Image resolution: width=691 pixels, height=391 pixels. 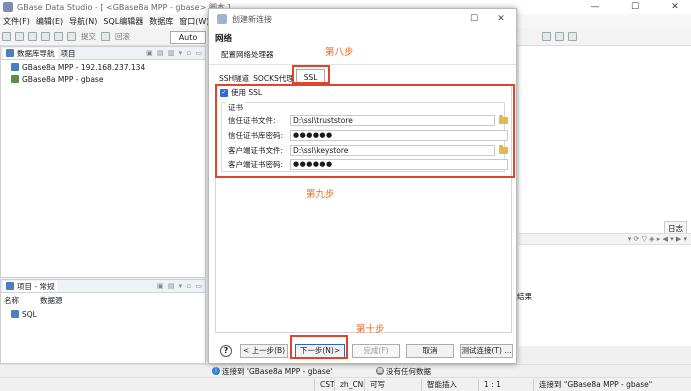 What do you see at coordinates (8, 7) in the screenshot?
I see `app-logo-icon` at bounding box center [8, 7].